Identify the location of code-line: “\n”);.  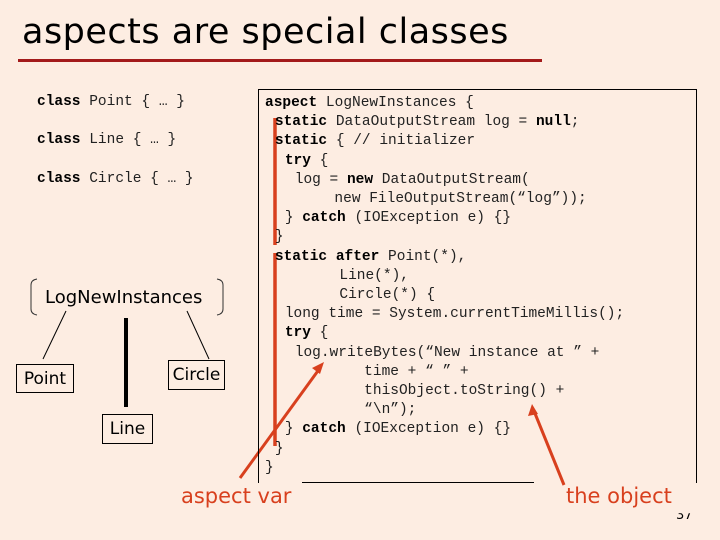
(390, 410).